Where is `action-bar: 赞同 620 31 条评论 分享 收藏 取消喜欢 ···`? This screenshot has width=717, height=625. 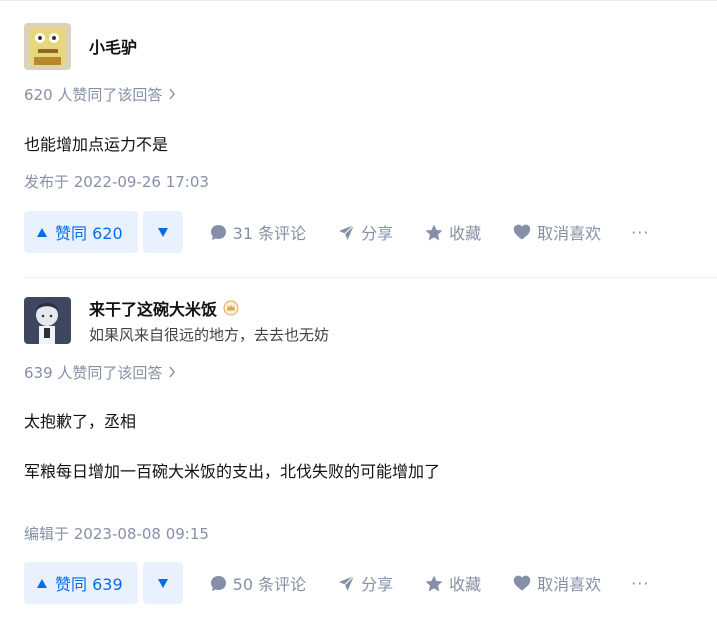
action-bar: 赞同 620 31 条评论 分享 收藏 取消喜欢 ··· is located at coordinates (364, 232).